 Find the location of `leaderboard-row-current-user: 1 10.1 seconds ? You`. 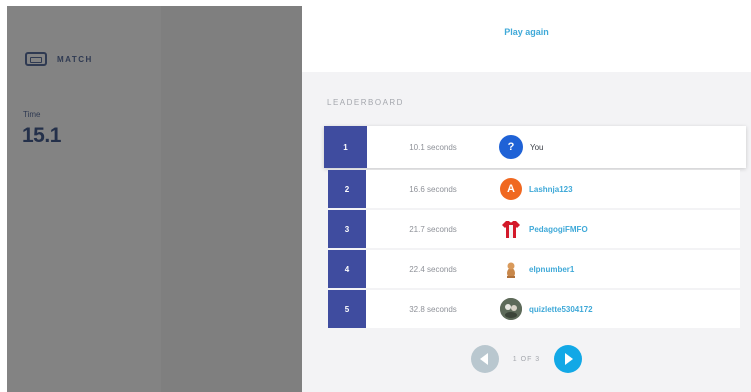

leaderboard-row-current-user: 1 10.1 seconds ? You is located at coordinates (535, 147).